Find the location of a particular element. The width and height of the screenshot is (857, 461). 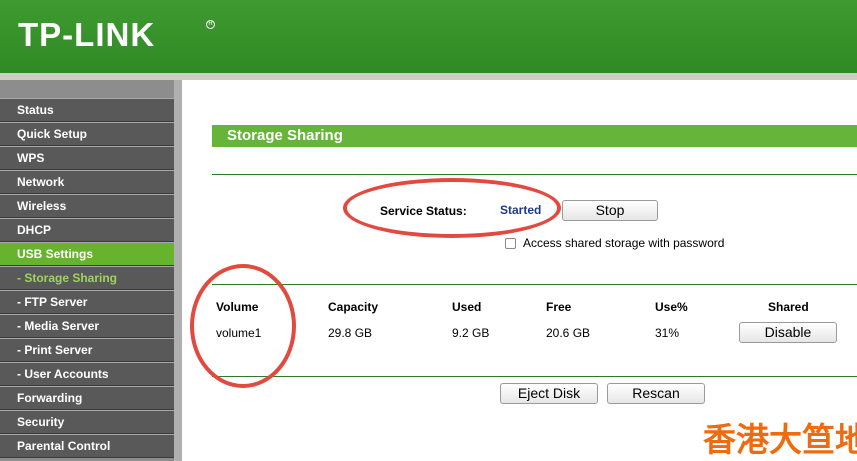

table-cell-capacity: 29.8 GB is located at coordinates (350, 333).